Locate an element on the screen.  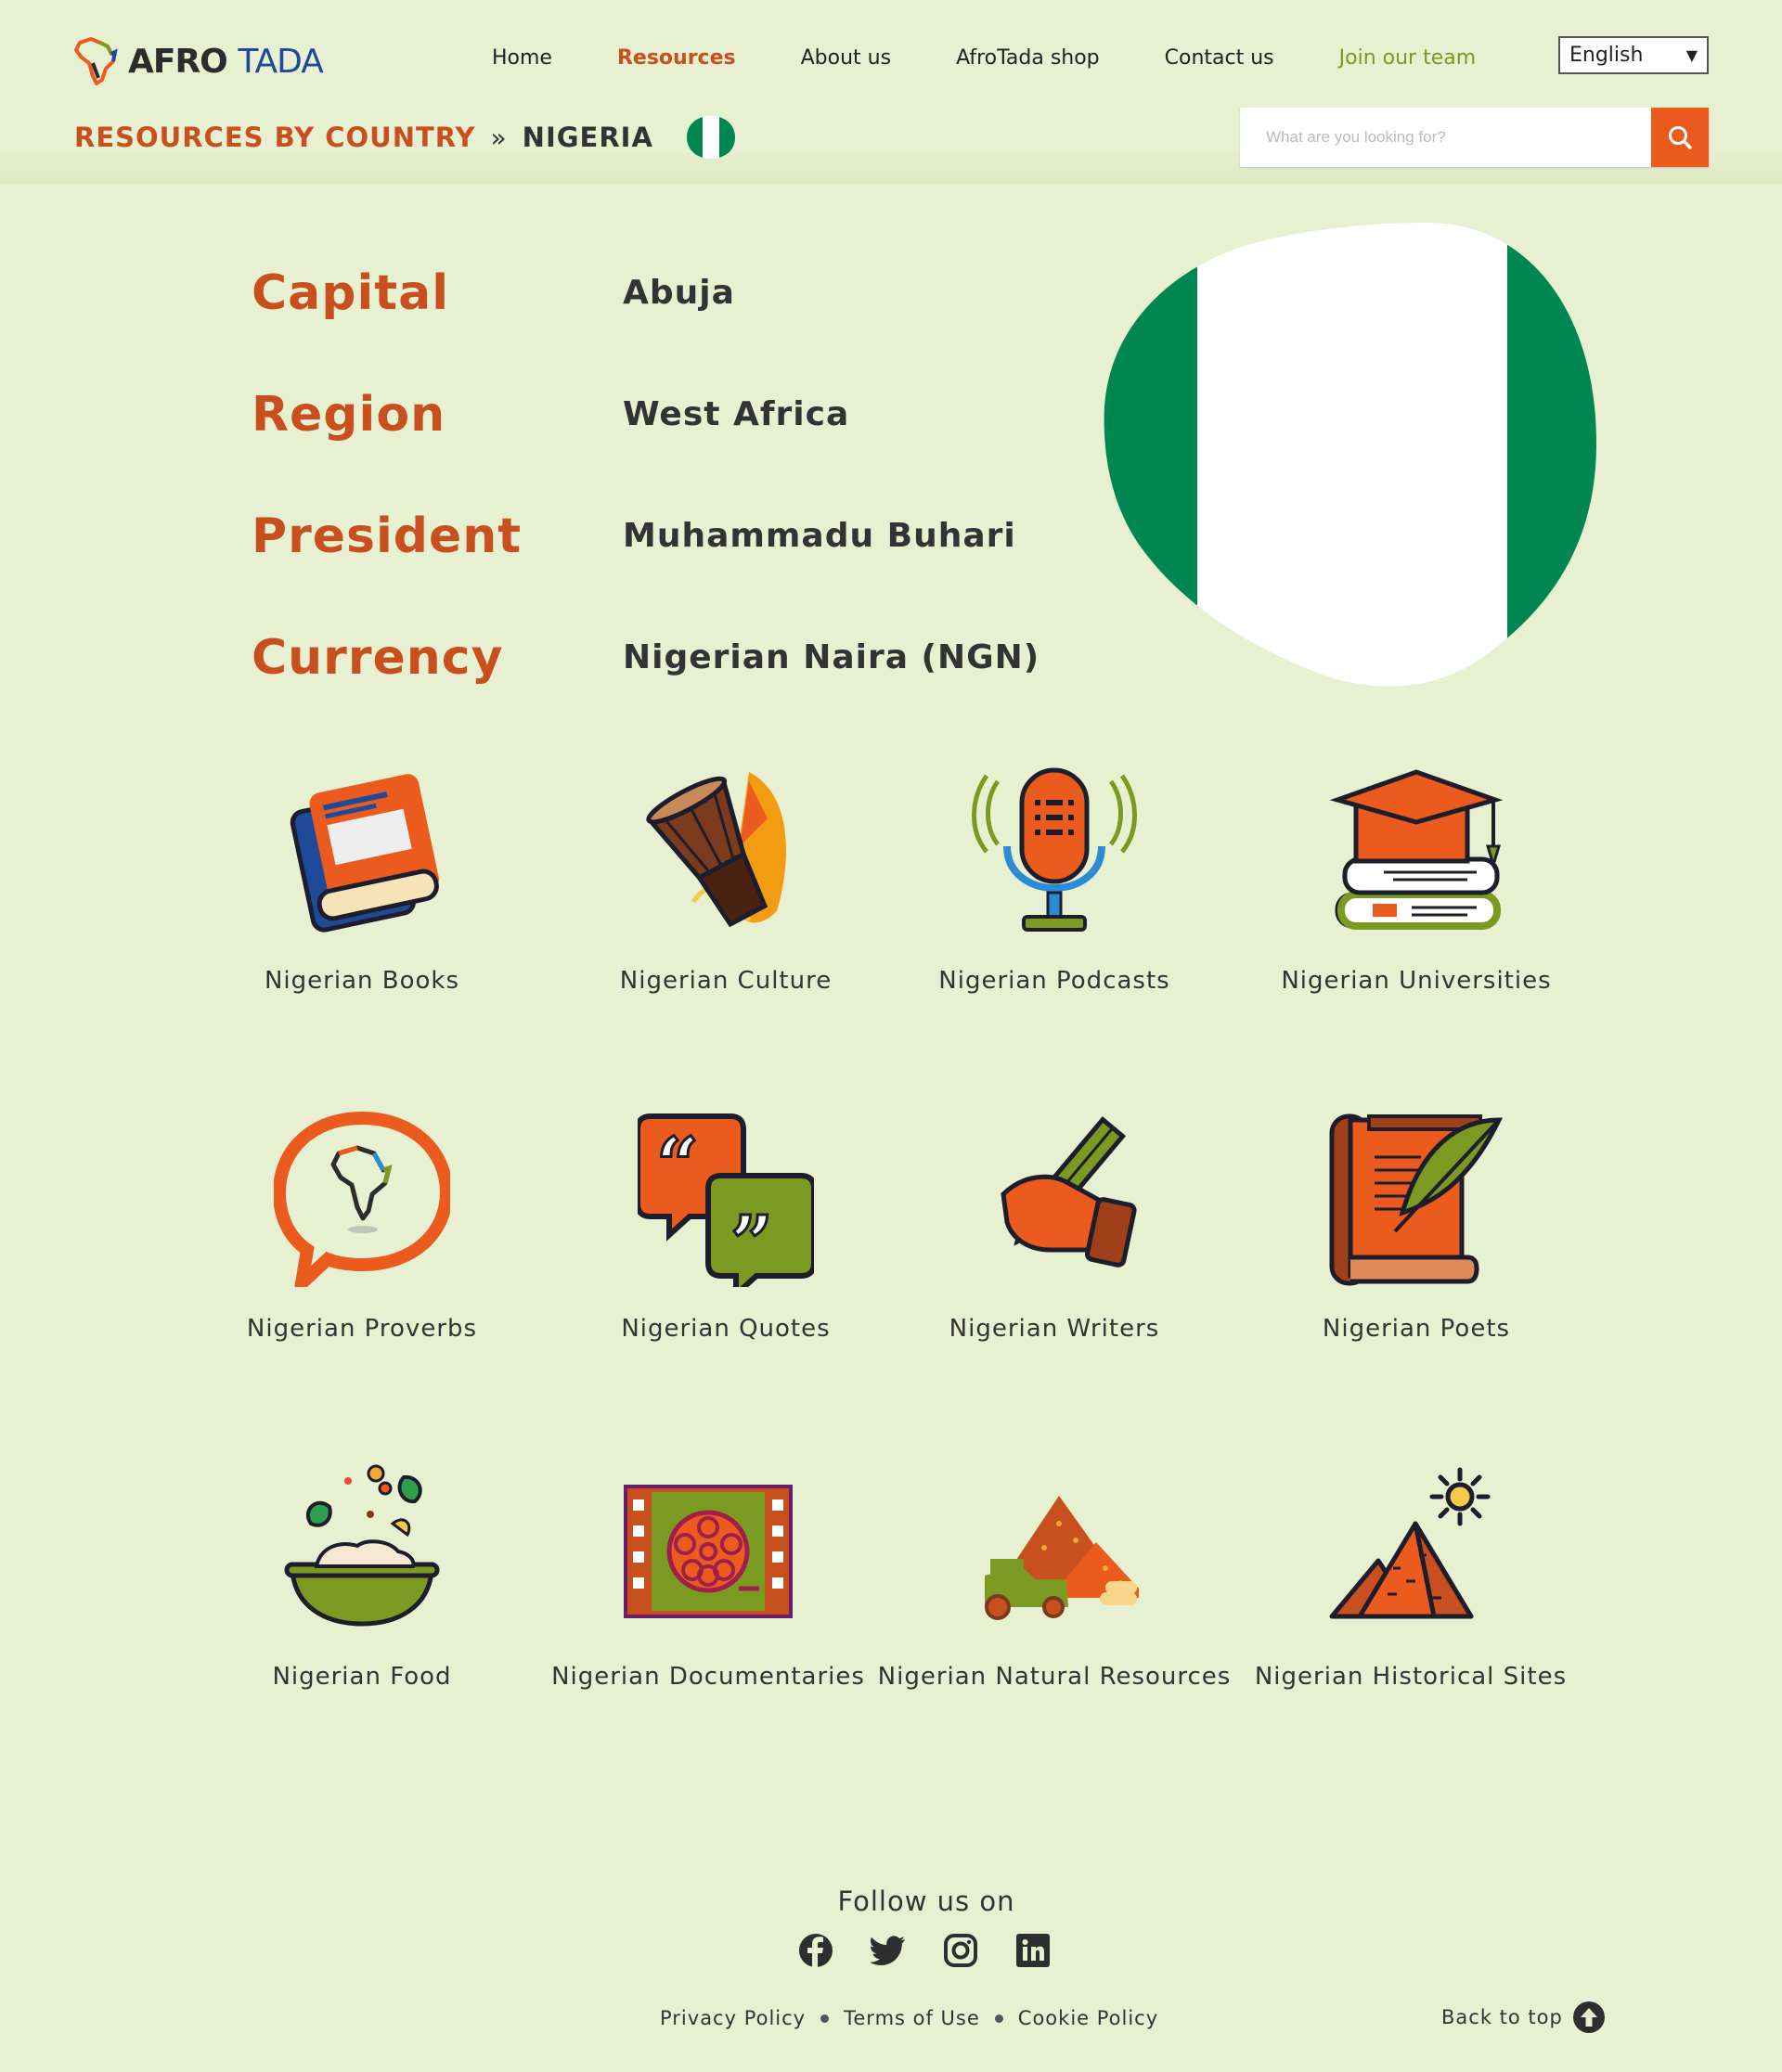
resource-nigerian-natural-resources: Nigerian Natural Resources is located at coordinates (1054, 1575).